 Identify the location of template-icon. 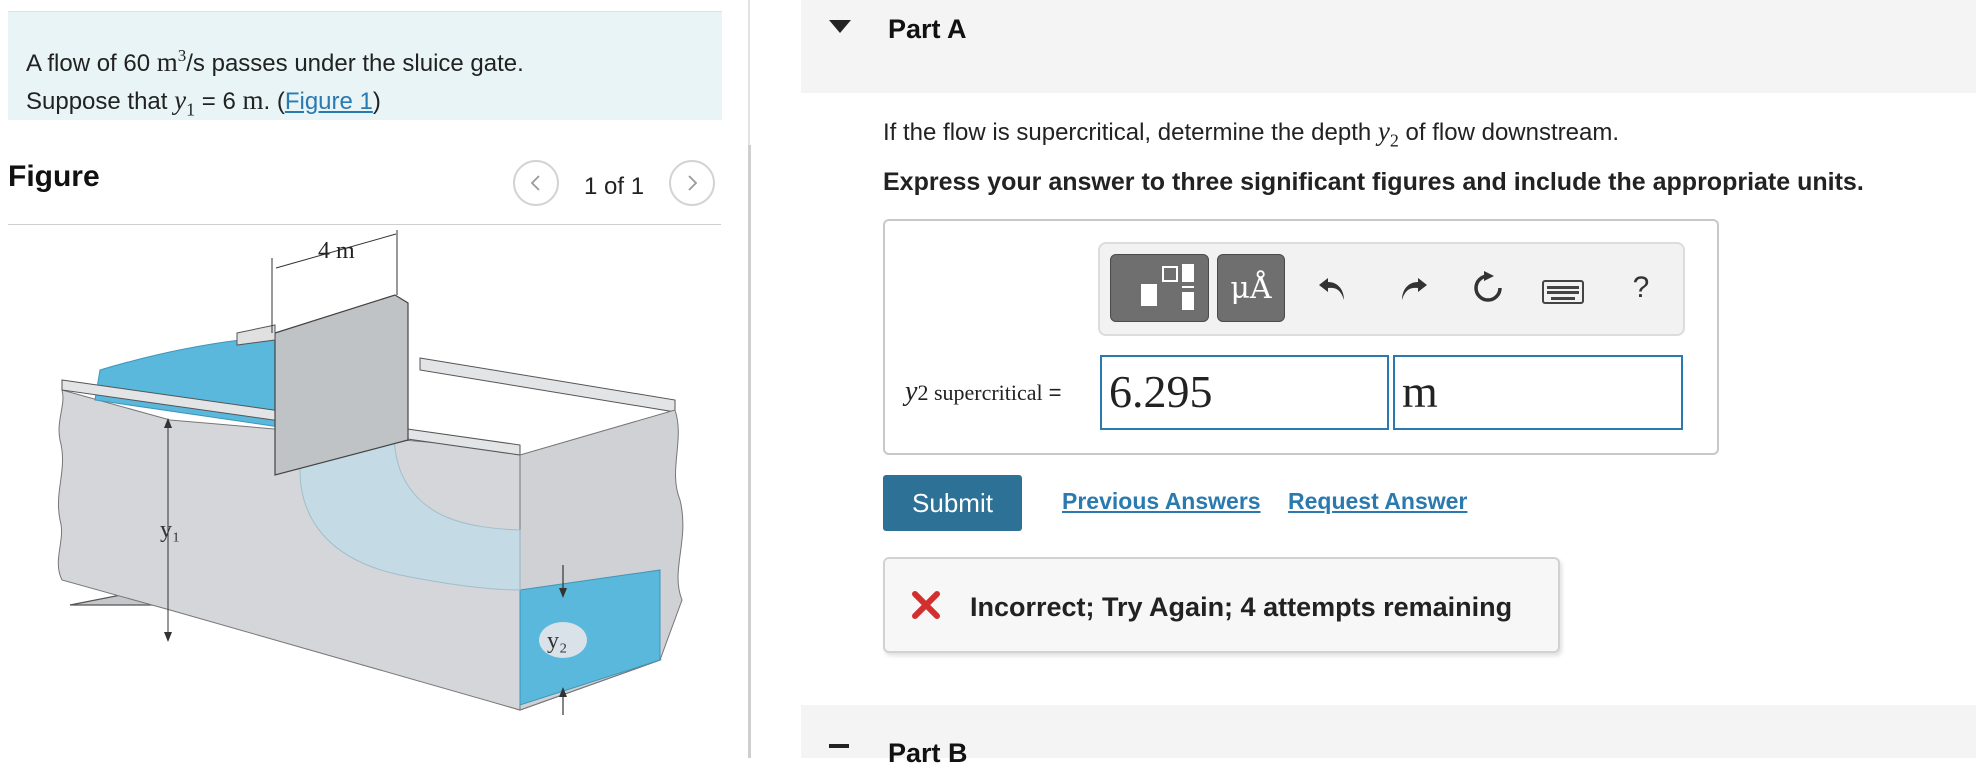
(1167, 287).